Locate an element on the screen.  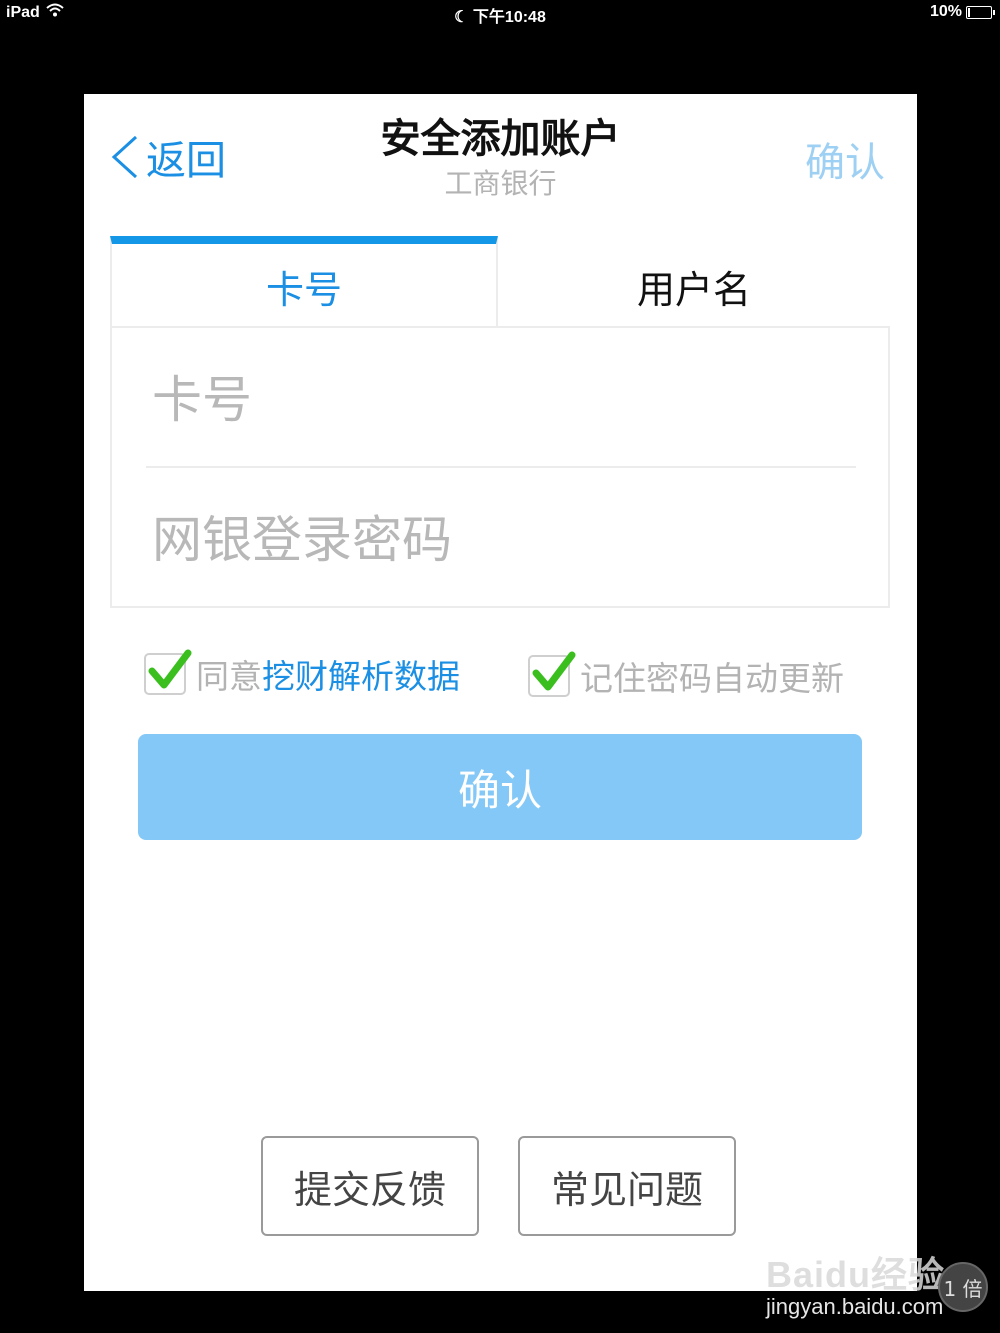
agree-checkbox is located at coordinates (168, 672).